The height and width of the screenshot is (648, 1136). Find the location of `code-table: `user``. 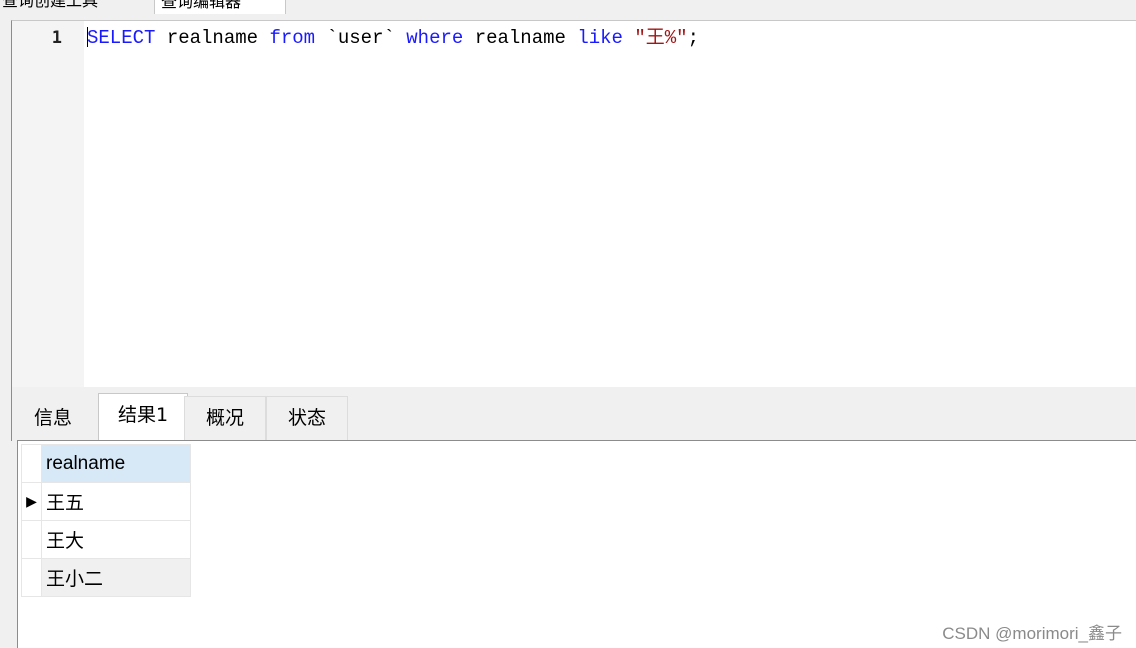

code-table: `user` is located at coordinates (361, 38).